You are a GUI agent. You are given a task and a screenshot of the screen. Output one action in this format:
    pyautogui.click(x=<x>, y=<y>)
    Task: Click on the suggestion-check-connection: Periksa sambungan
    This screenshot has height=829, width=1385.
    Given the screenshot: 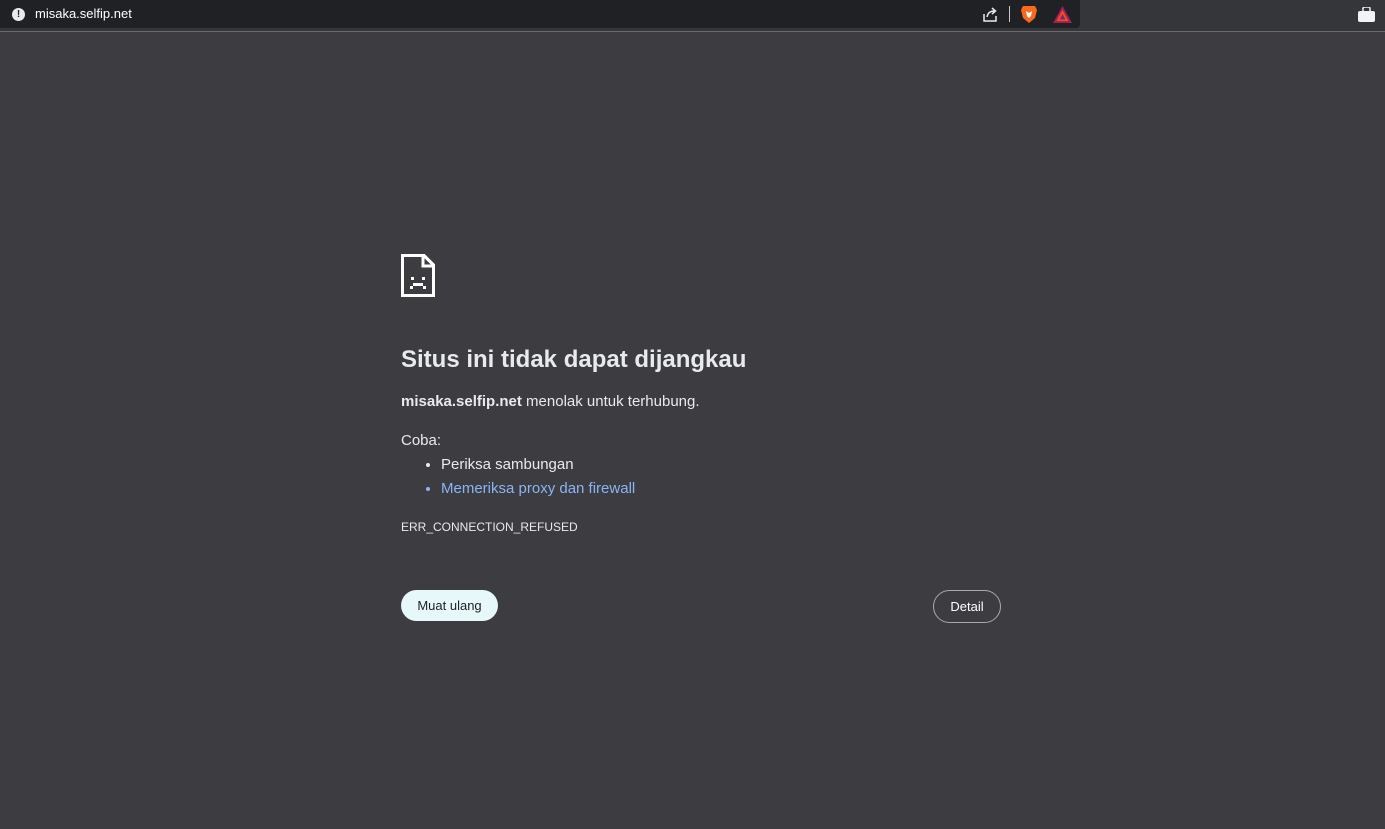 What is the action you would take?
    pyautogui.click(x=538, y=465)
    